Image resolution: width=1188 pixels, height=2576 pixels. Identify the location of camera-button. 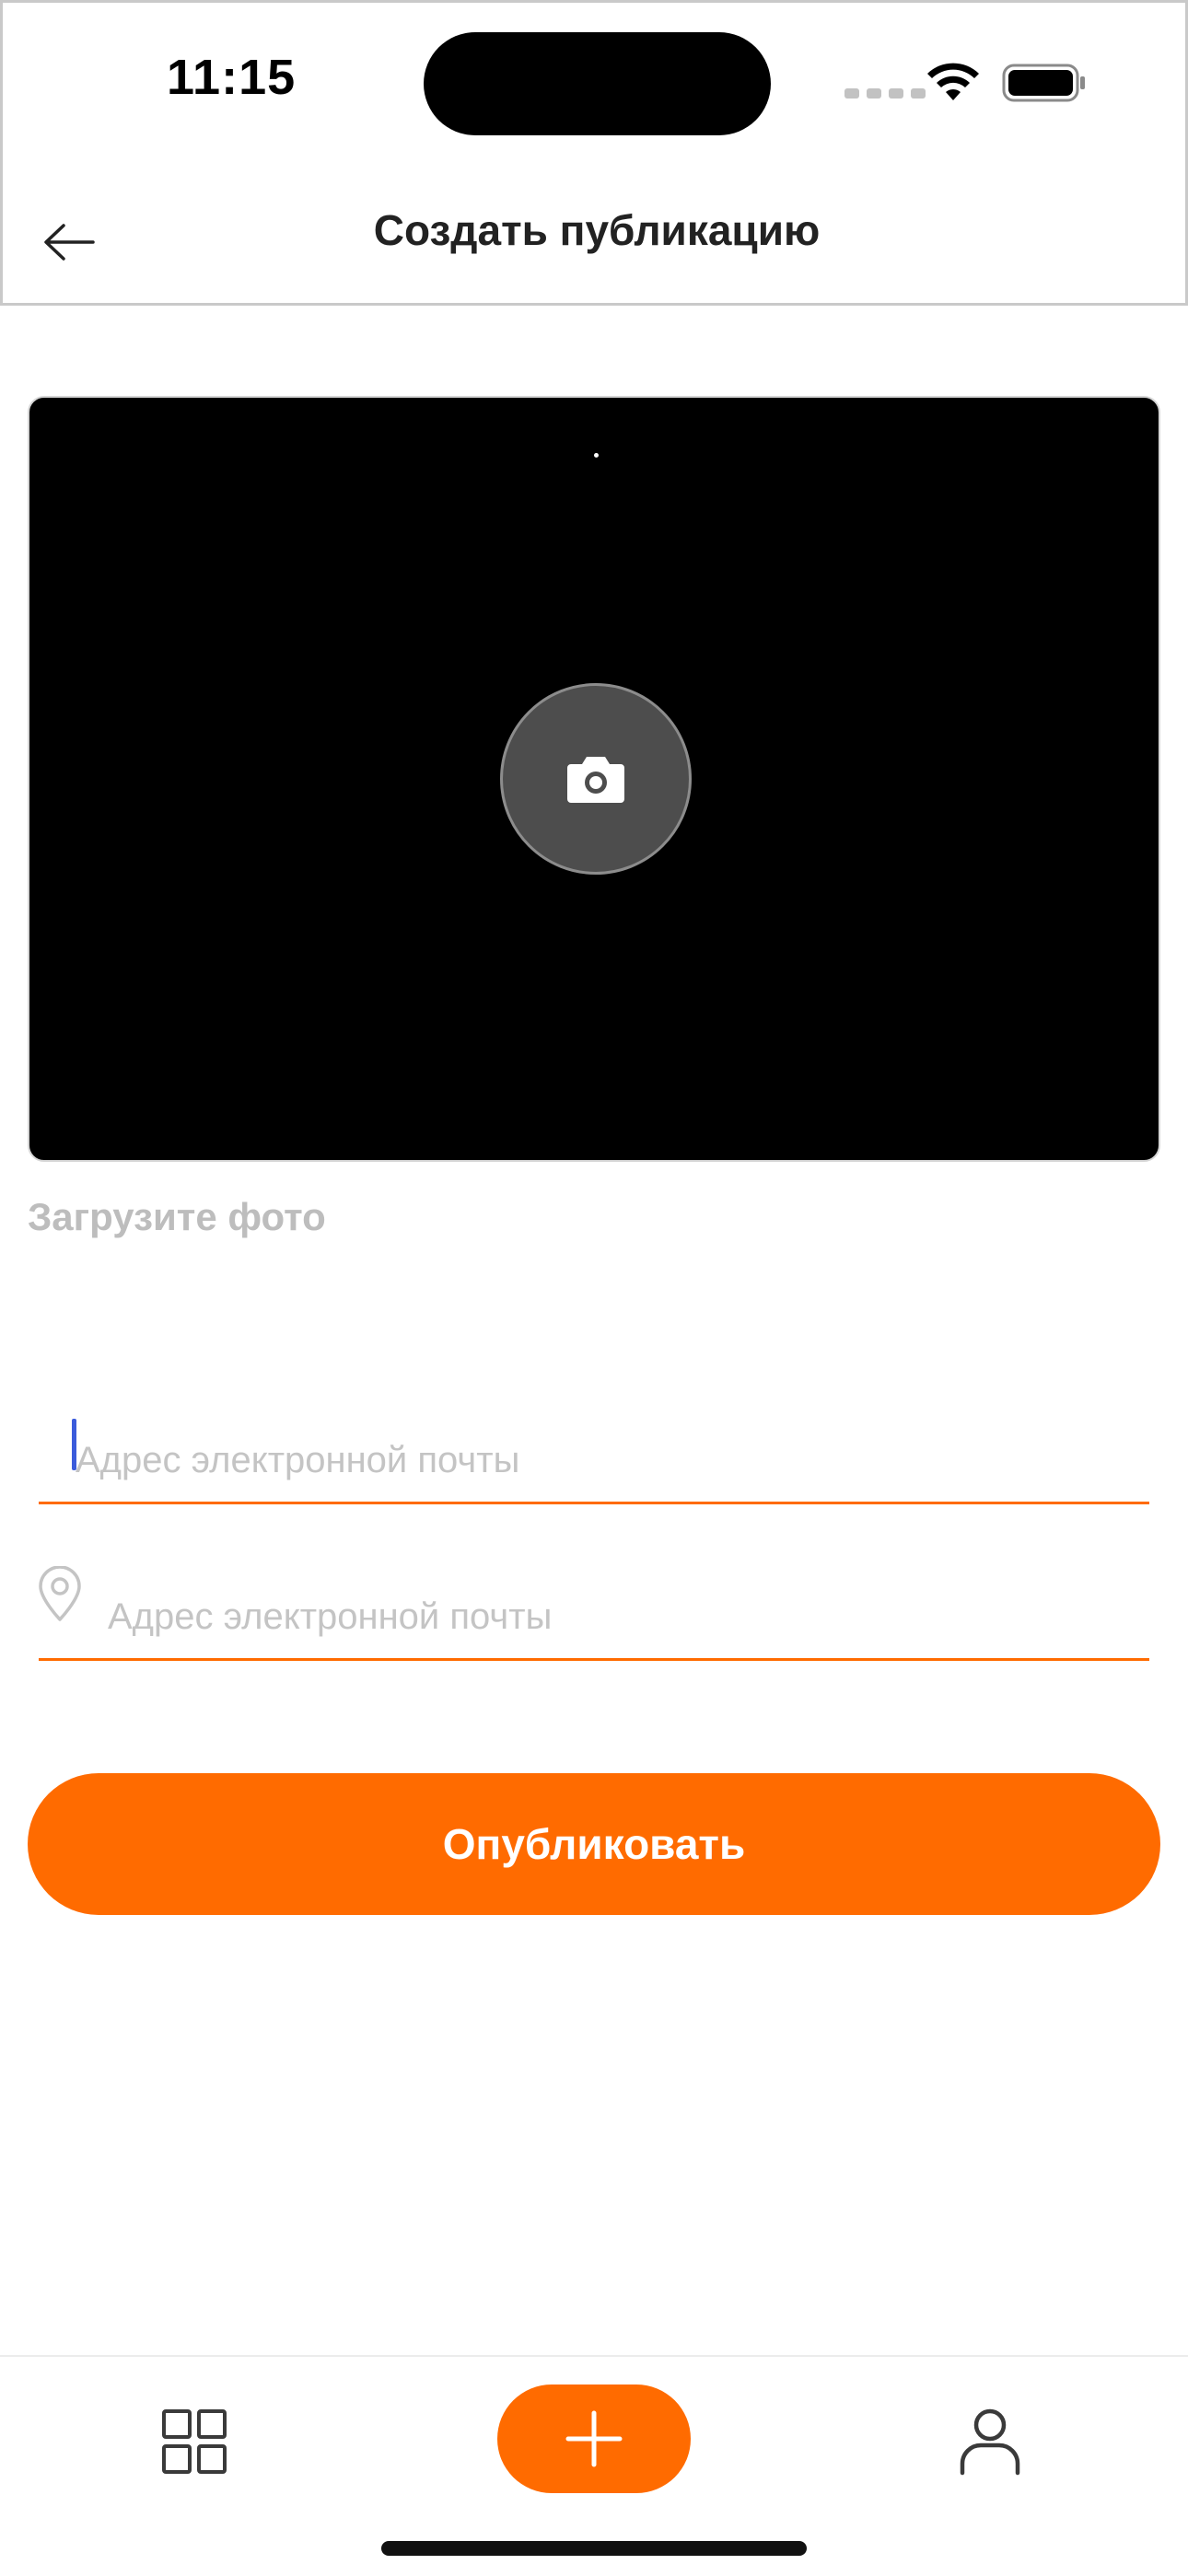
(596, 779).